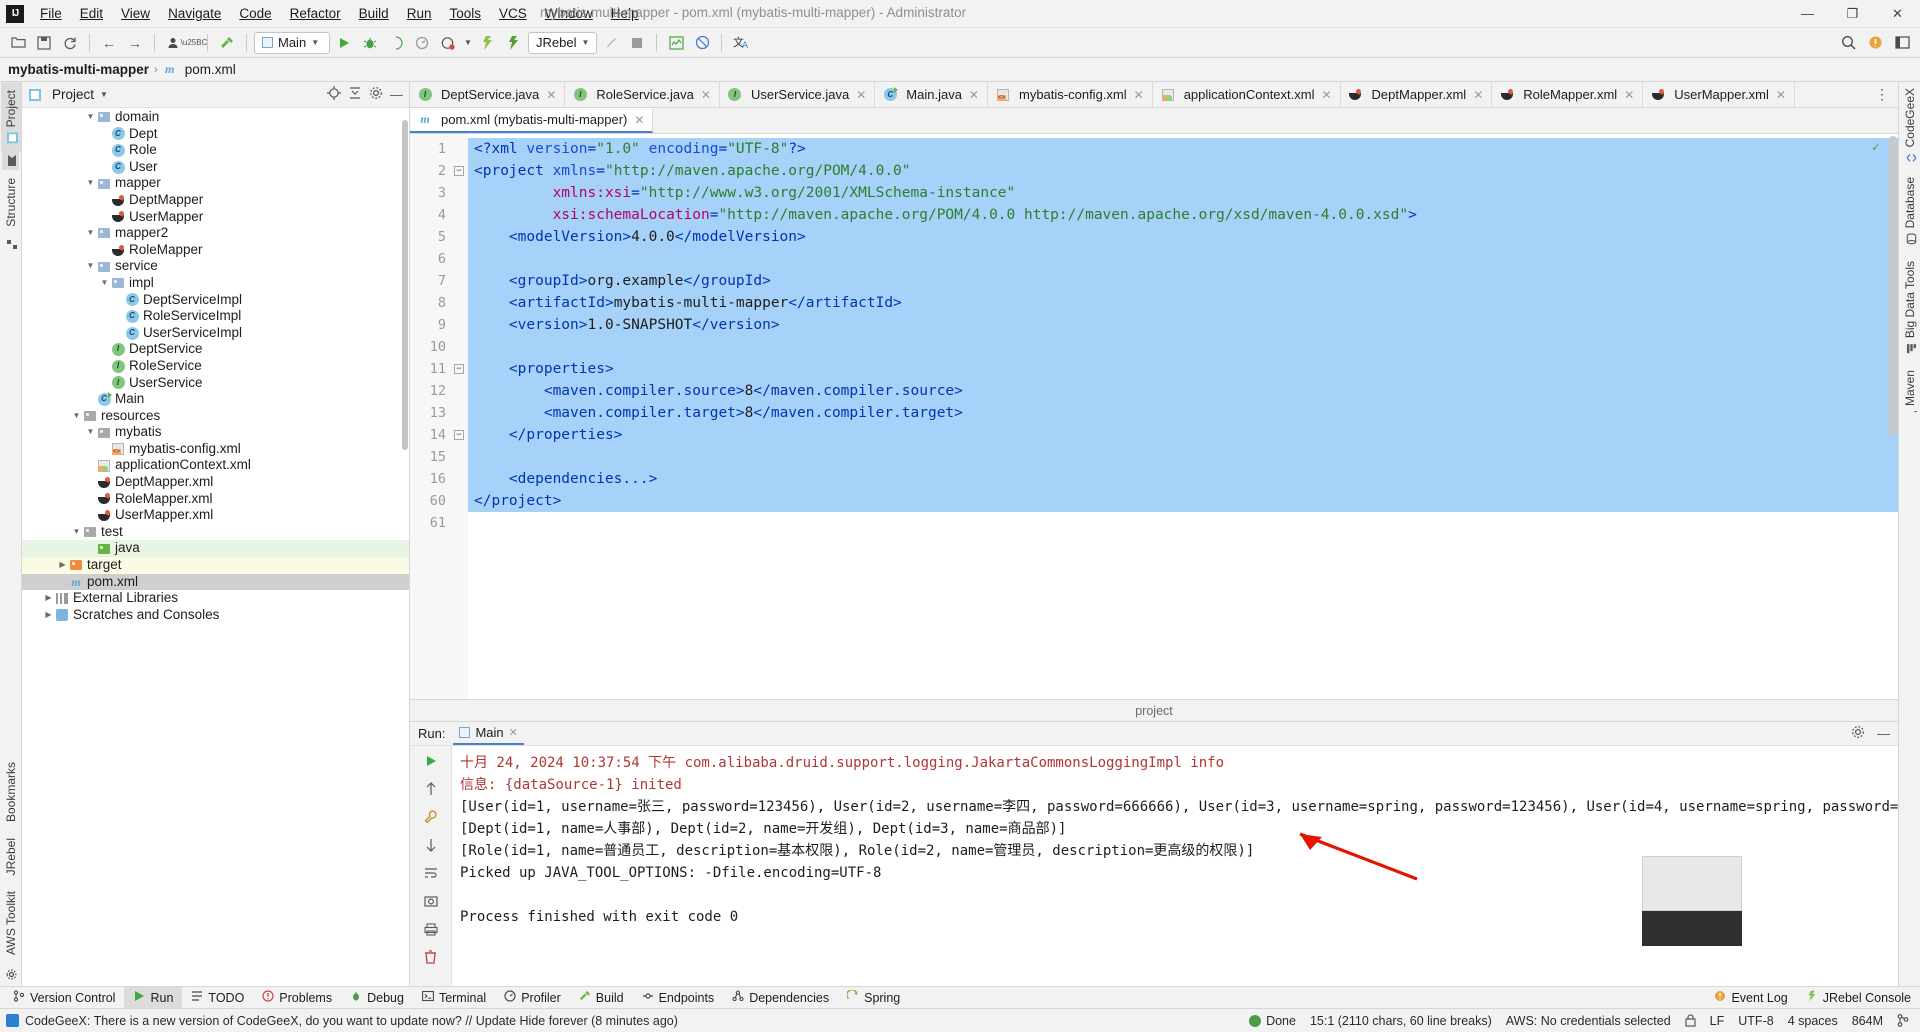 The width and height of the screenshot is (1920, 1032). What do you see at coordinates (215, 233) in the screenshot?
I see `tree-node-mapper2: ▼ mapper2` at bounding box center [215, 233].